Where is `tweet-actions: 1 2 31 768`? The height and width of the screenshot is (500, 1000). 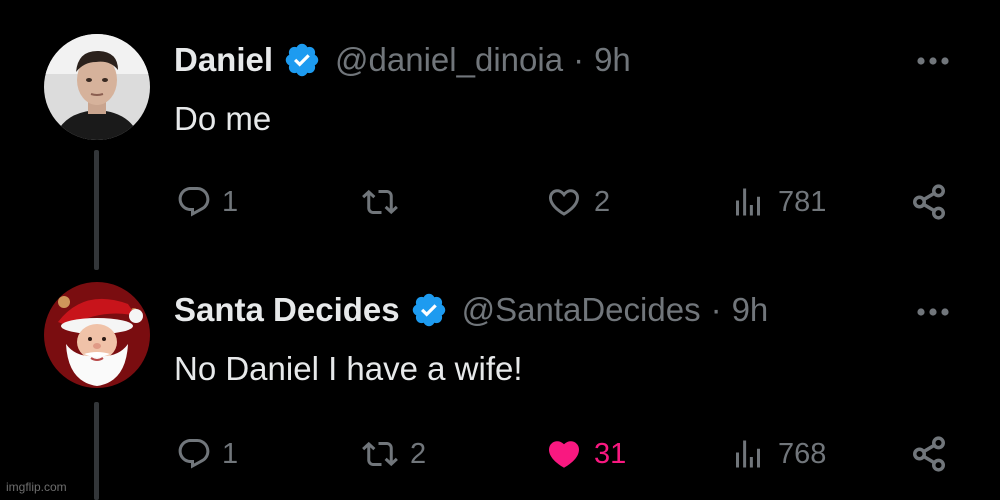 tweet-actions: 1 2 31 768 is located at coordinates (500, 454).